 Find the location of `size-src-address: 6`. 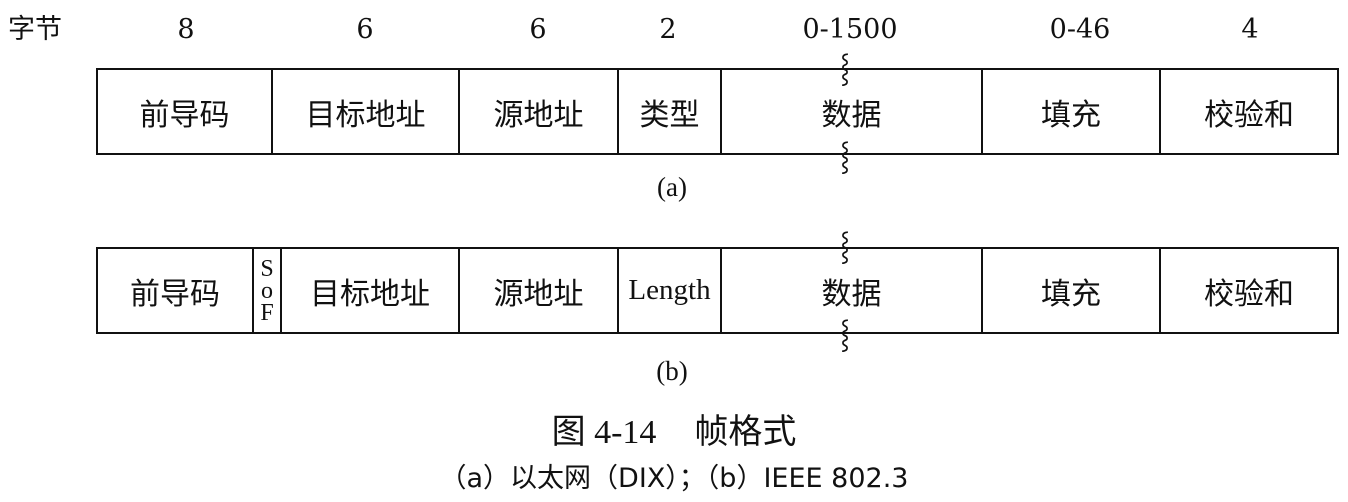

size-src-address: 6 is located at coordinates (538, 29).